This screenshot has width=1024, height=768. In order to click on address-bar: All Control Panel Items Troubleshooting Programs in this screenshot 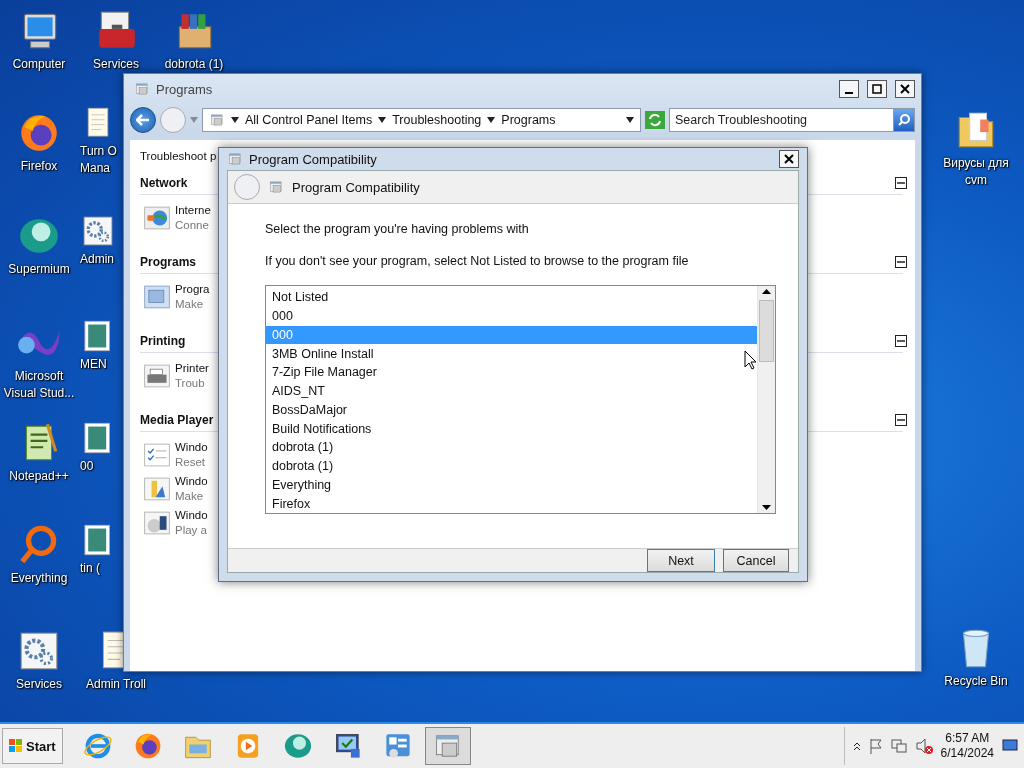, I will do `click(421, 120)`.